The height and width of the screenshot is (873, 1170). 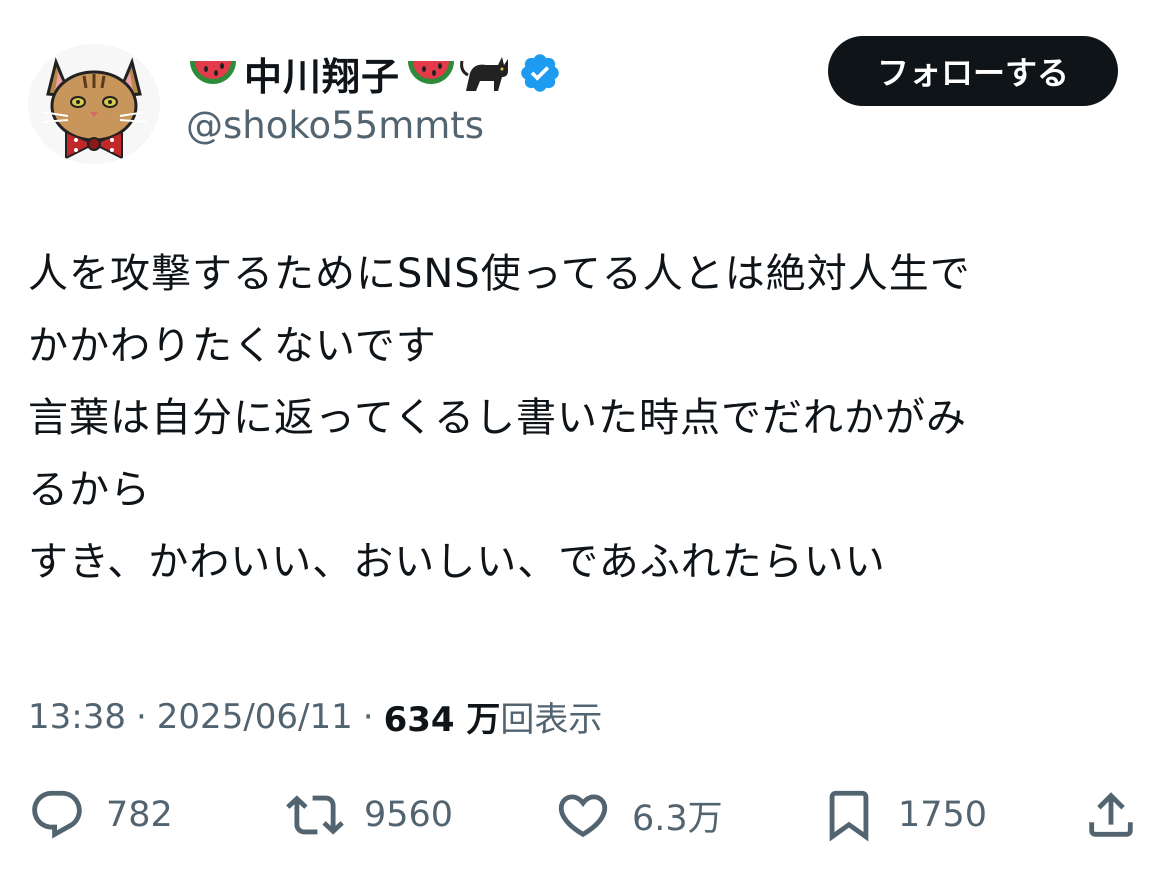 What do you see at coordinates (540, 73) in the screenshot?
I see `verified-badge-icon` at bounding box center [540, 73].